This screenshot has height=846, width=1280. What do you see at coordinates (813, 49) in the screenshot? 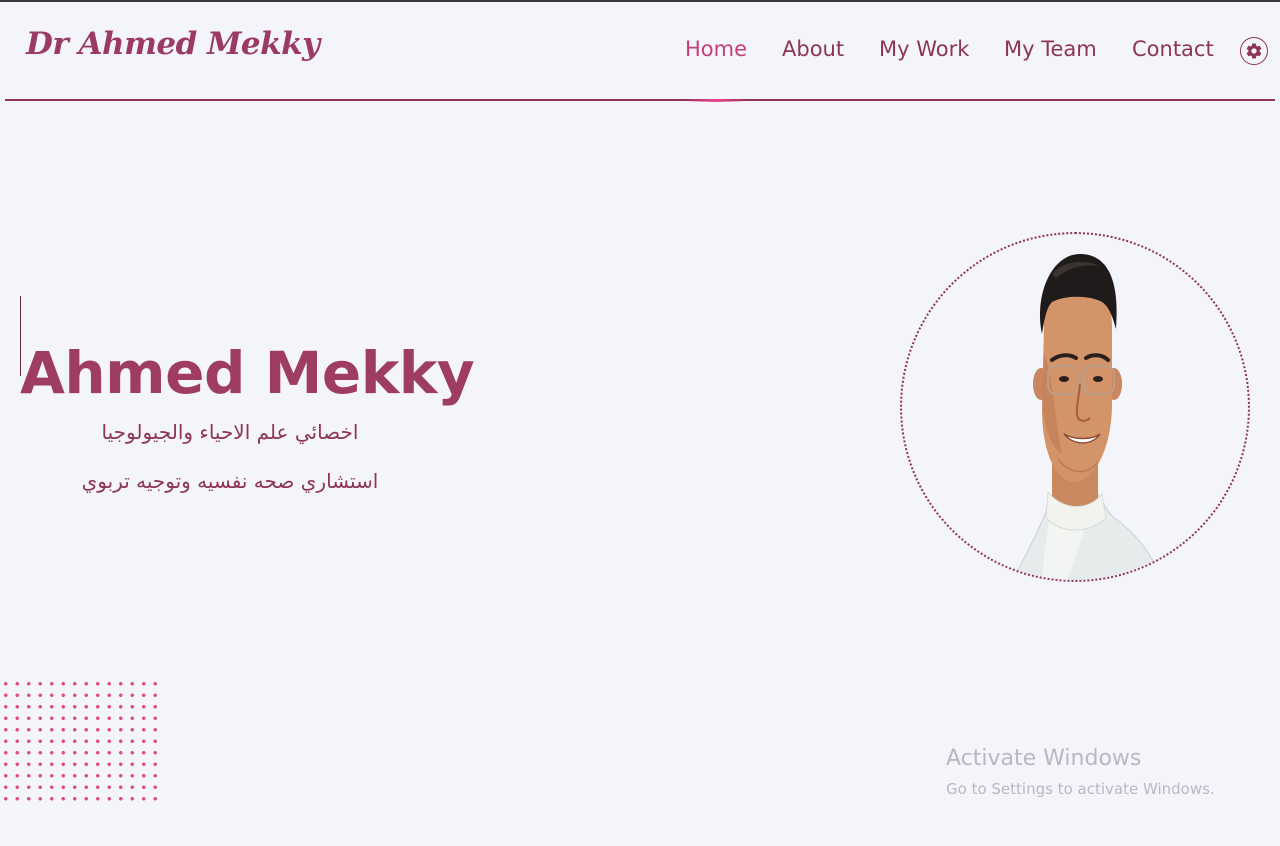
I see `nav-link-about: About` at bounding box center [813, 49].